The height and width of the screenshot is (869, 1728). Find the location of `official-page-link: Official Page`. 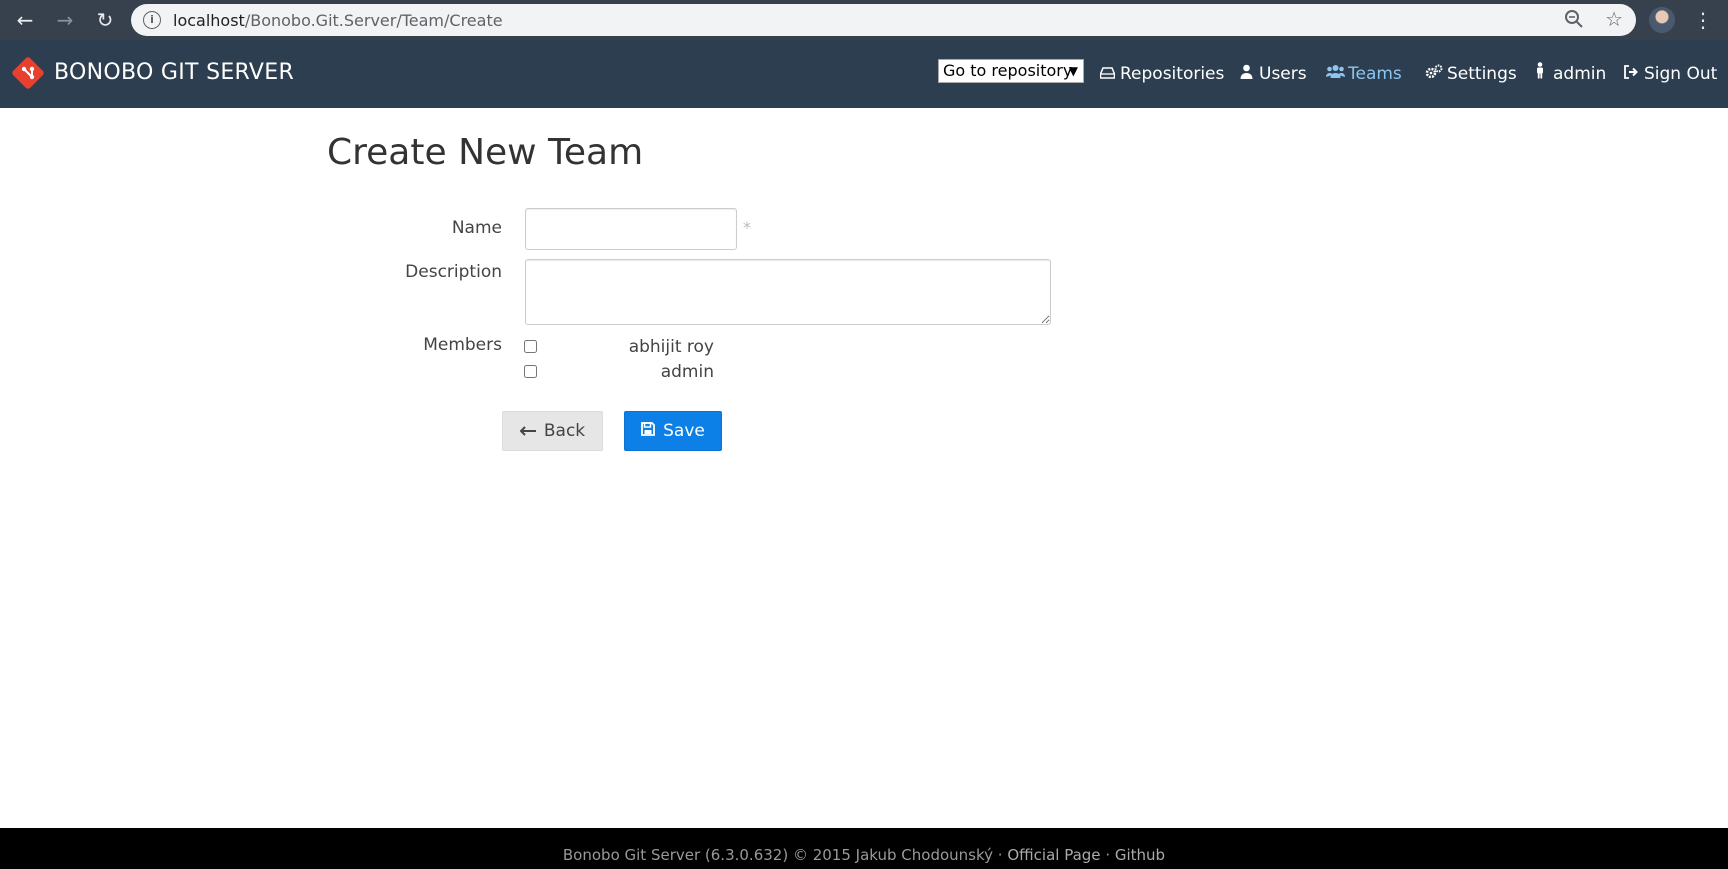

official-page-link: Official Page is located at coordinates (1053, 855).